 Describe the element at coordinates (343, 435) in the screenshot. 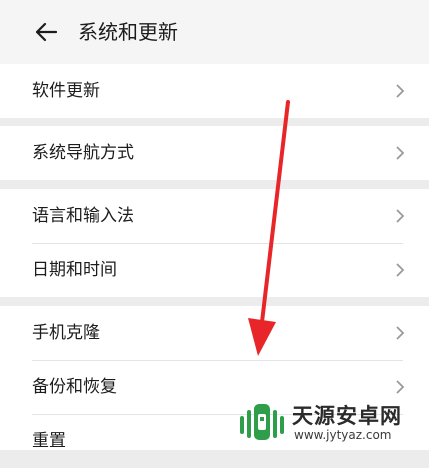

I see `watermark-url: www.jytyaz.com` at that location.